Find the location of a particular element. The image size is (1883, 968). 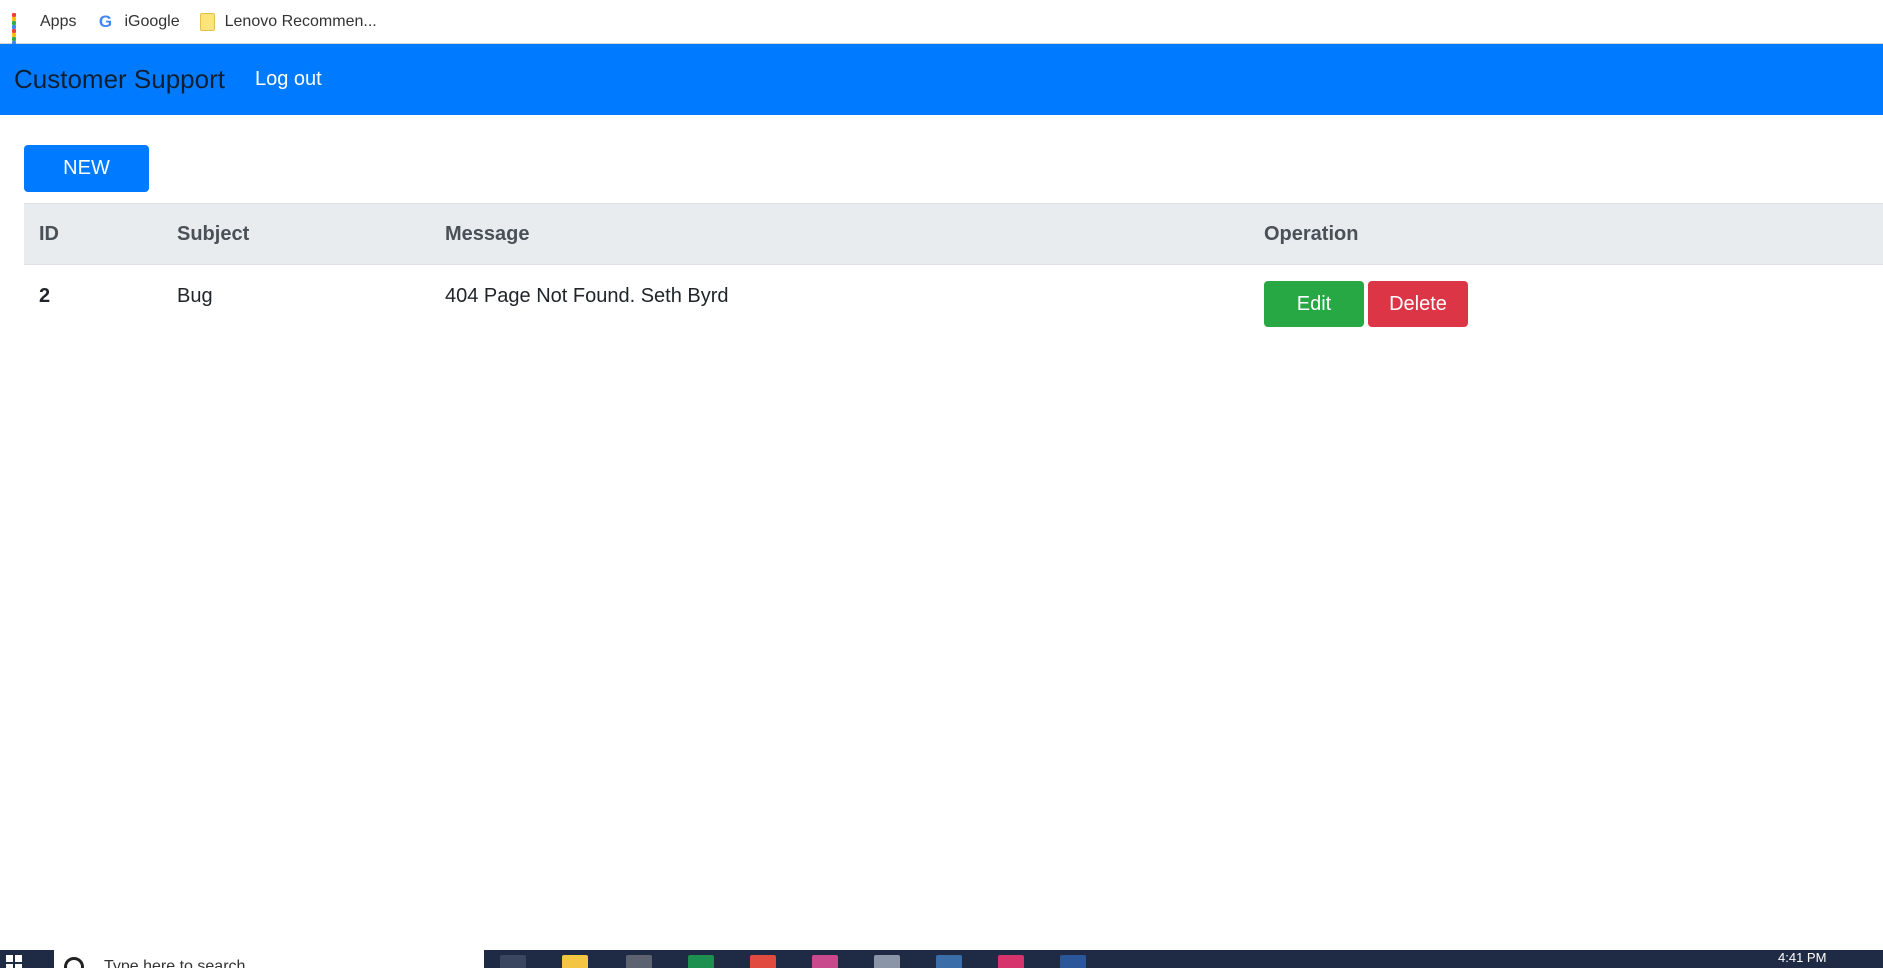

brand-title: Customer Support is located at coordinates (119, 79).